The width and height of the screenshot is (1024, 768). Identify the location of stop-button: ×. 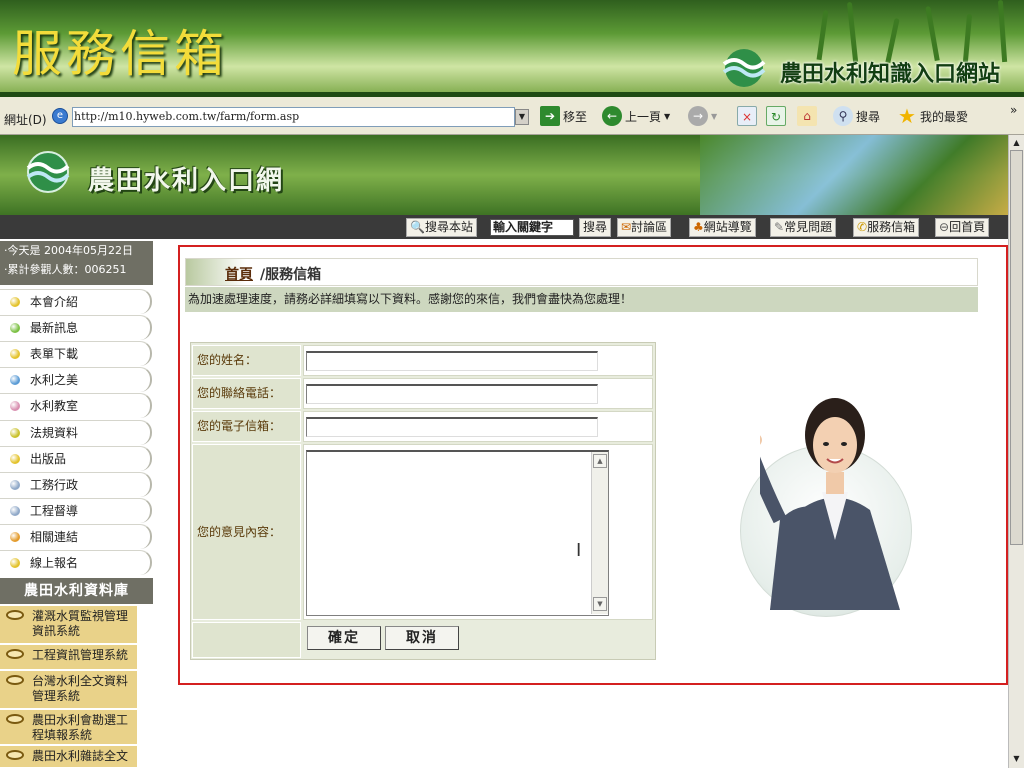
(747, 116).